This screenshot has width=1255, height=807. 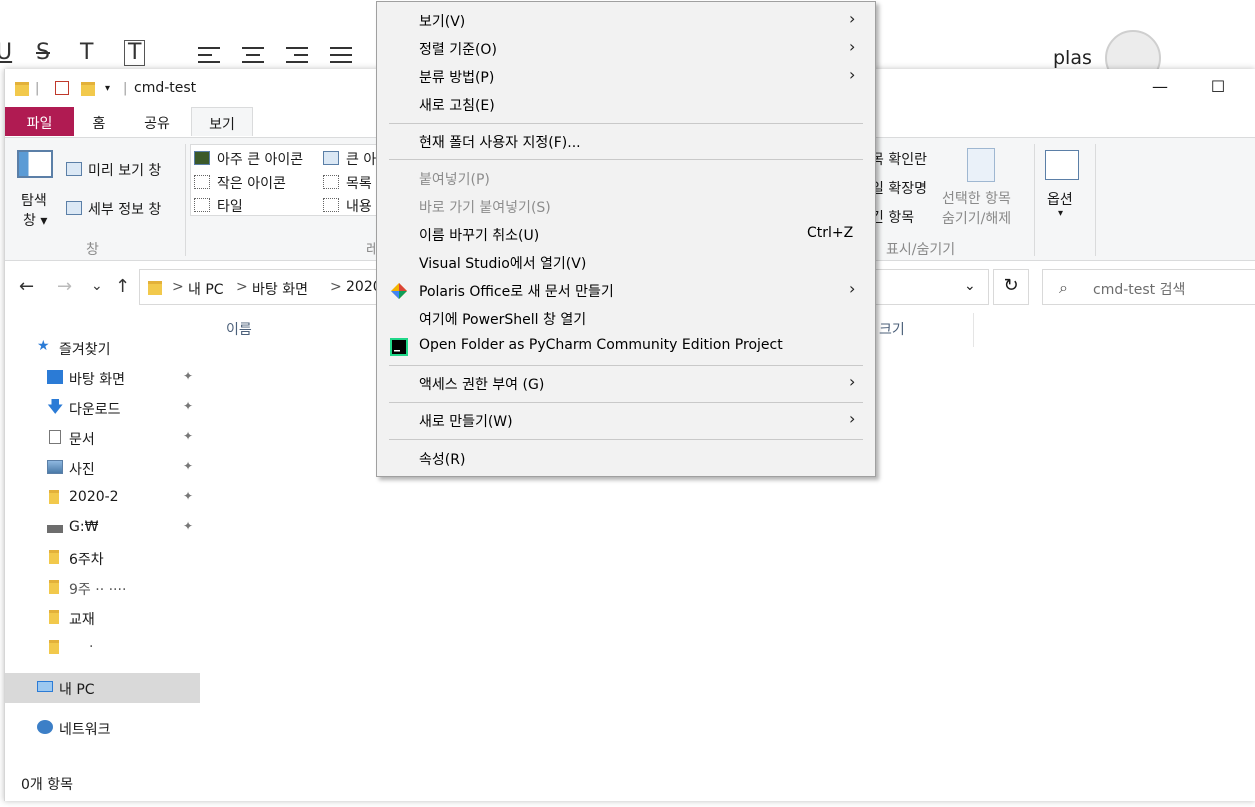 I want to click on forward-button: →, so click(x=64, y=286).